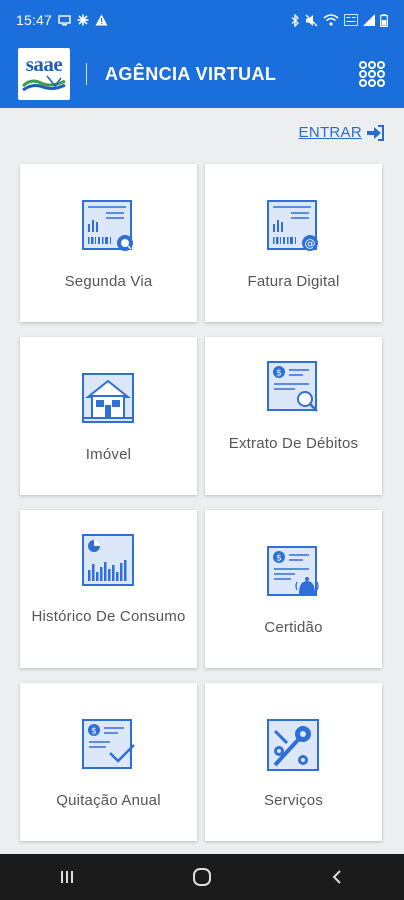 The width and height of the screenshot is (404, 900). Describe the element at coordinates (311, 20) in the screenshot. I see `mute-icon` at that location.